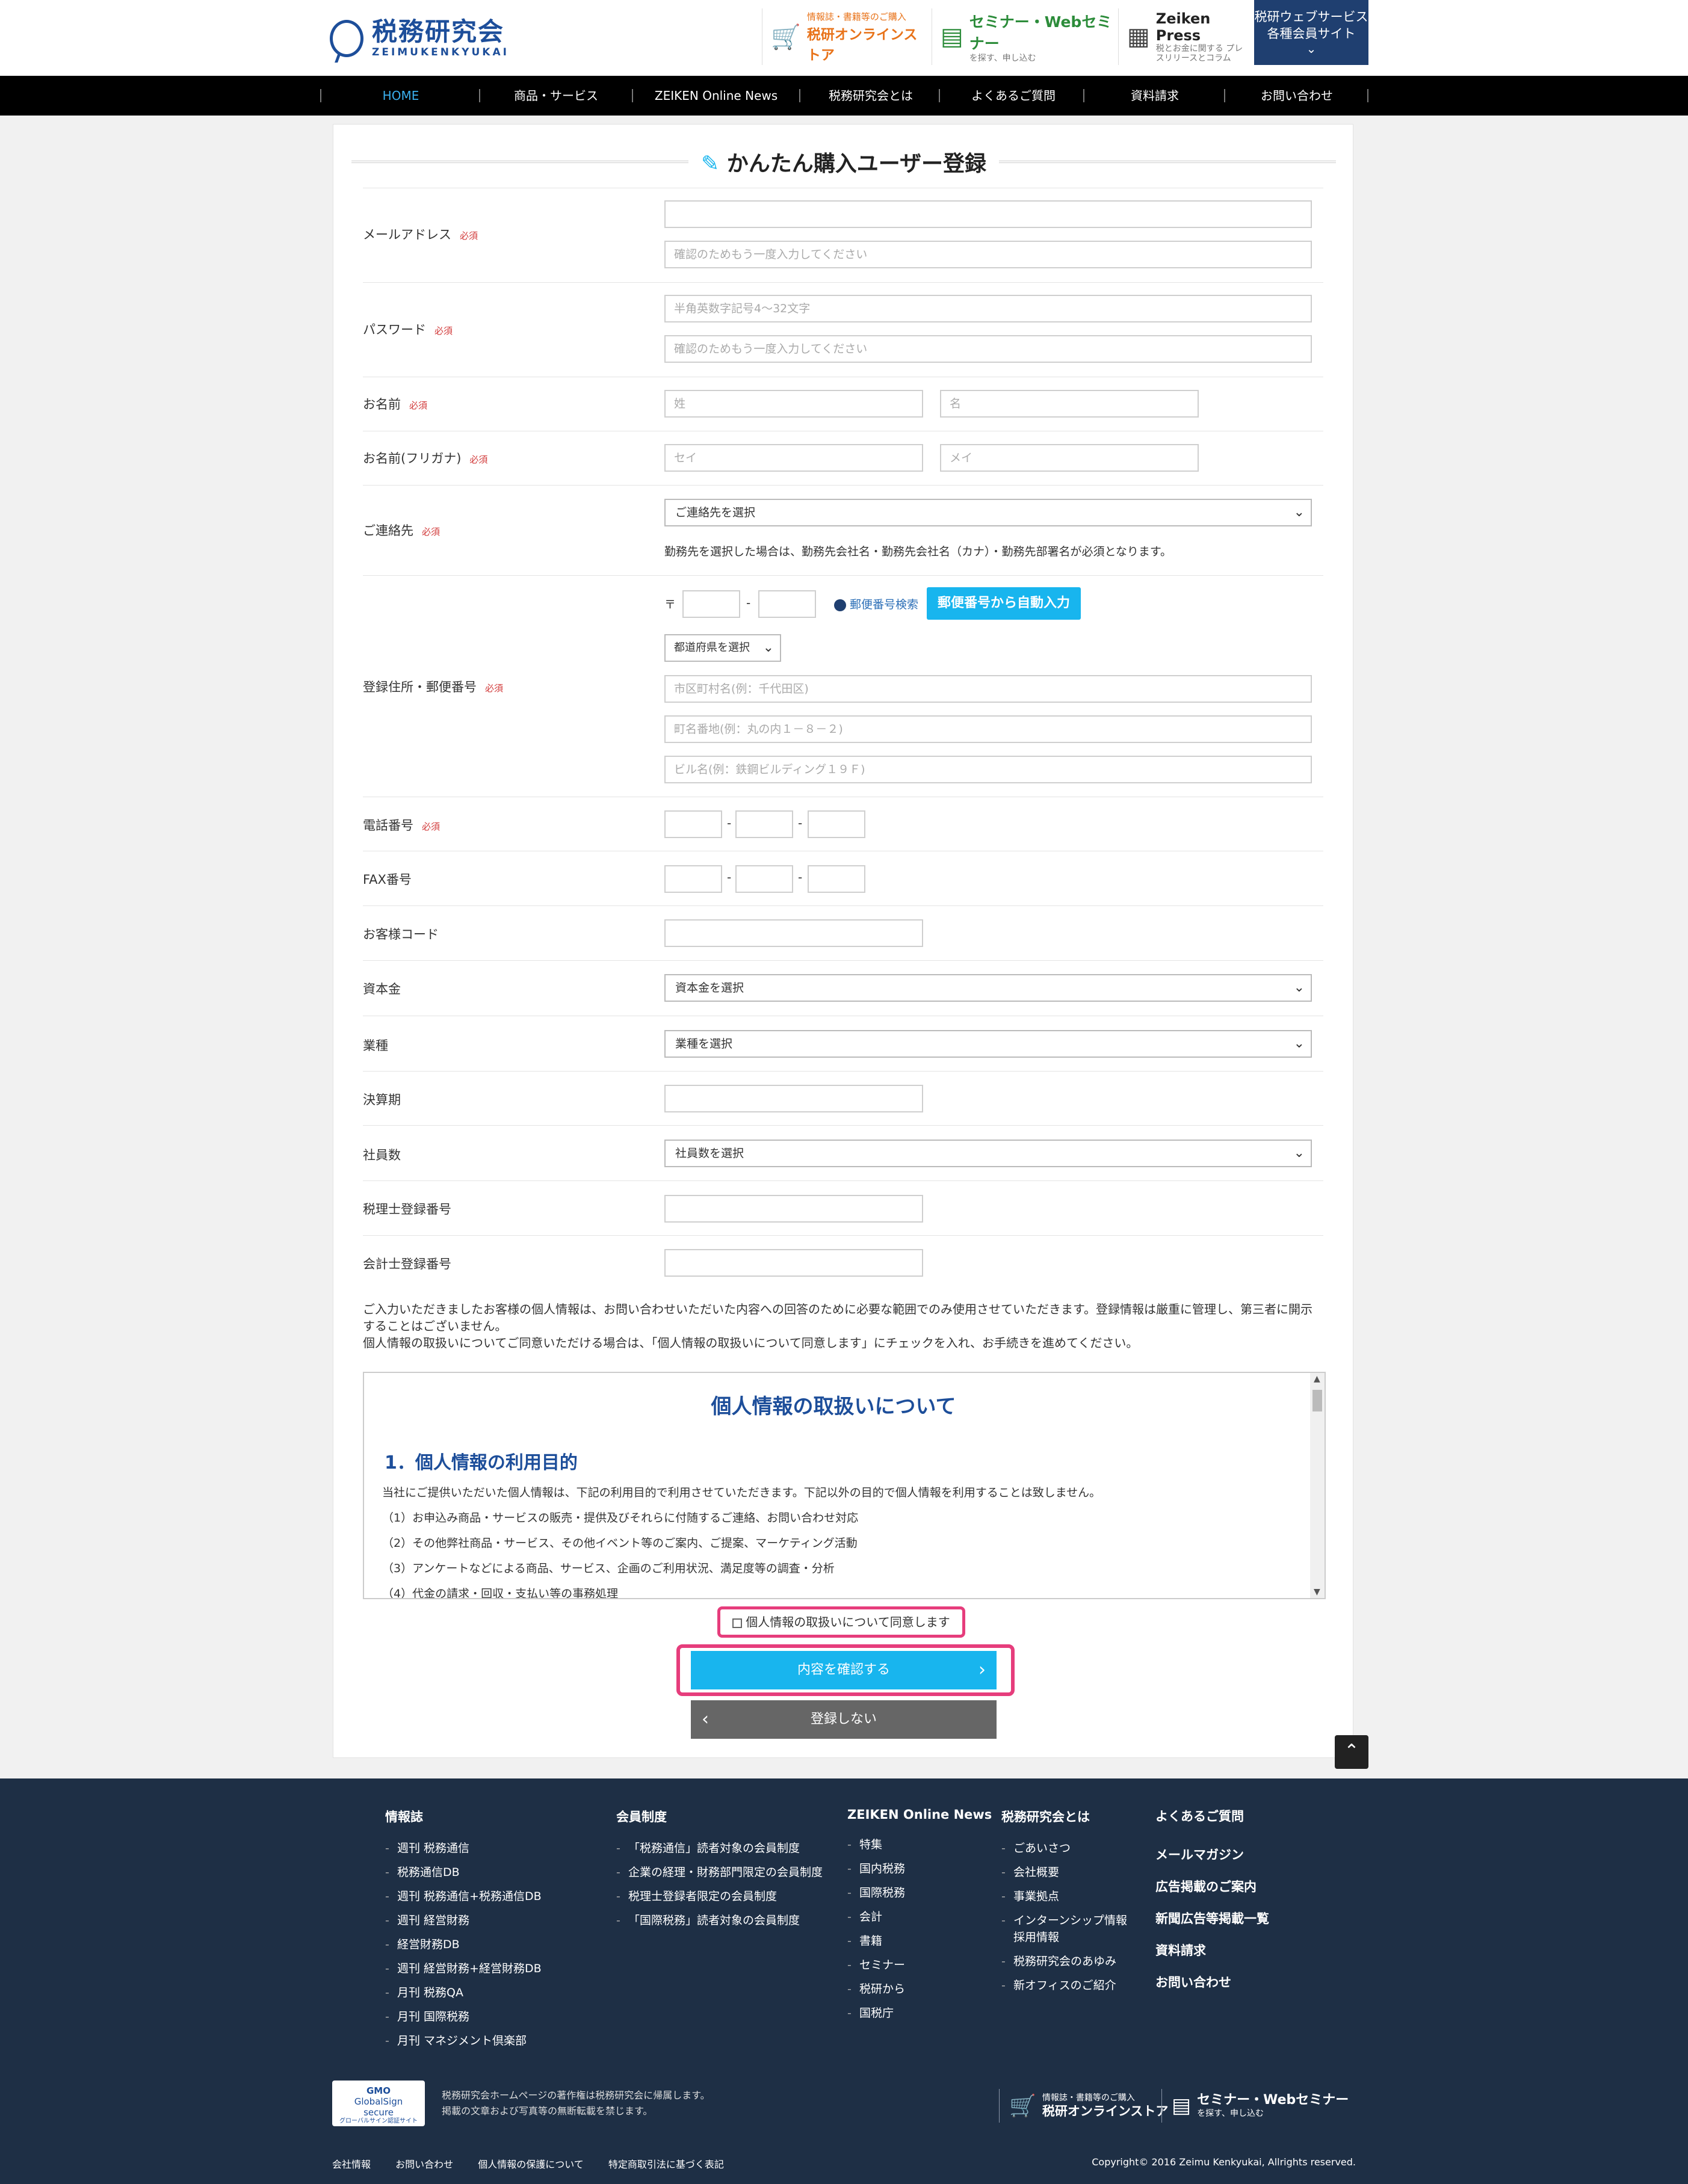 This screenshot has height=2184, width=1688. I want to click on fiscal-input, so click(793, 1099).